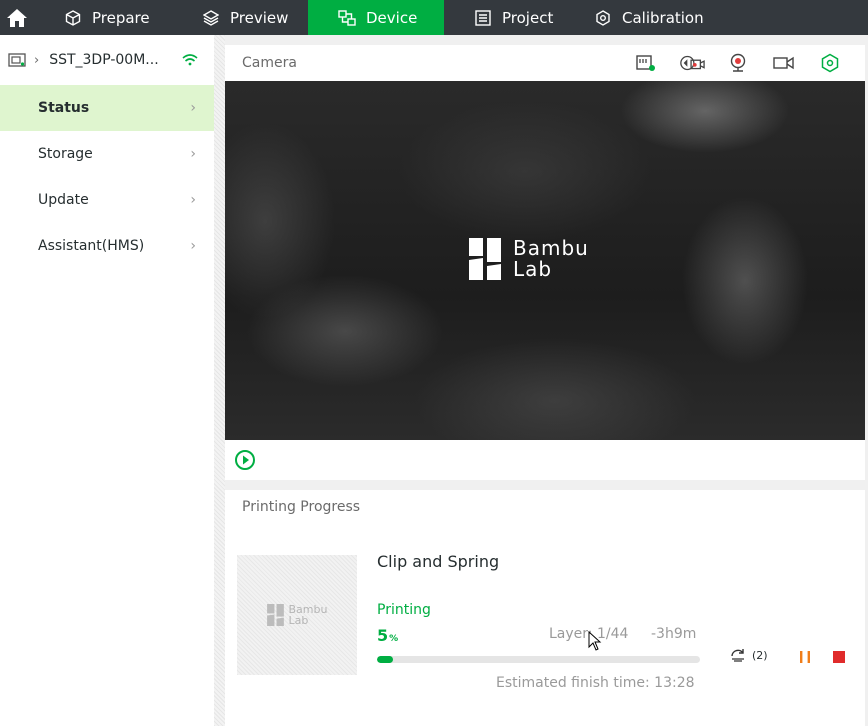  I want to click on tab-label: Device, so click(392, 17).